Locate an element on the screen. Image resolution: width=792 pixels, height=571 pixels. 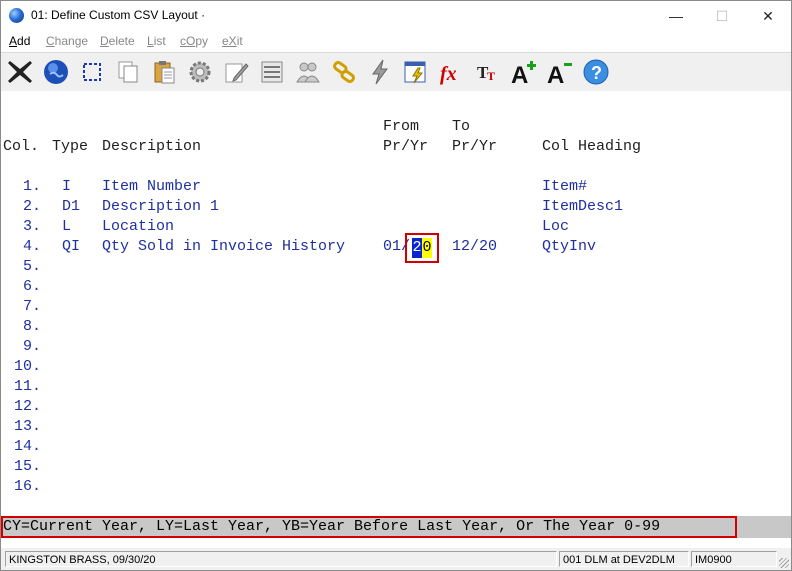
row-number: 5. is located at coordinates (31, 266).